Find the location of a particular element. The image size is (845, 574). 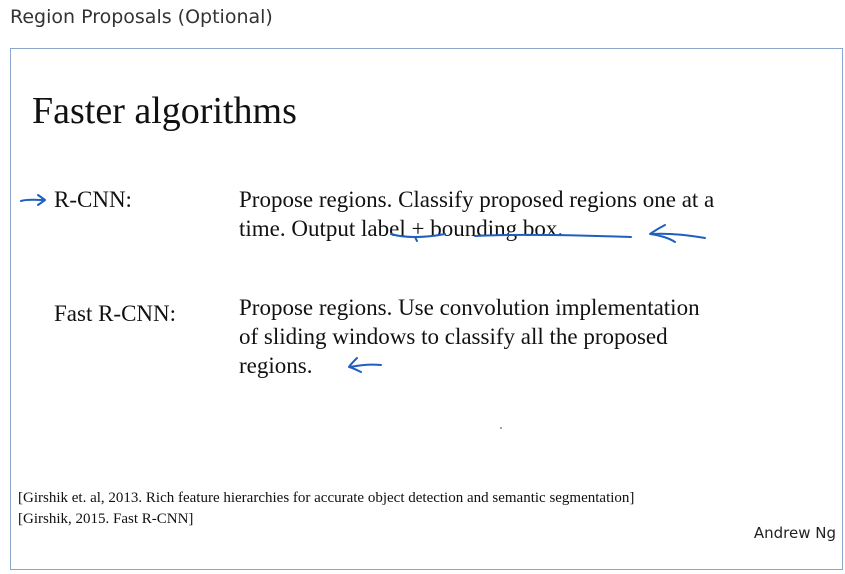

ink-underline-bounding-box is located at coordinates (553, 235).